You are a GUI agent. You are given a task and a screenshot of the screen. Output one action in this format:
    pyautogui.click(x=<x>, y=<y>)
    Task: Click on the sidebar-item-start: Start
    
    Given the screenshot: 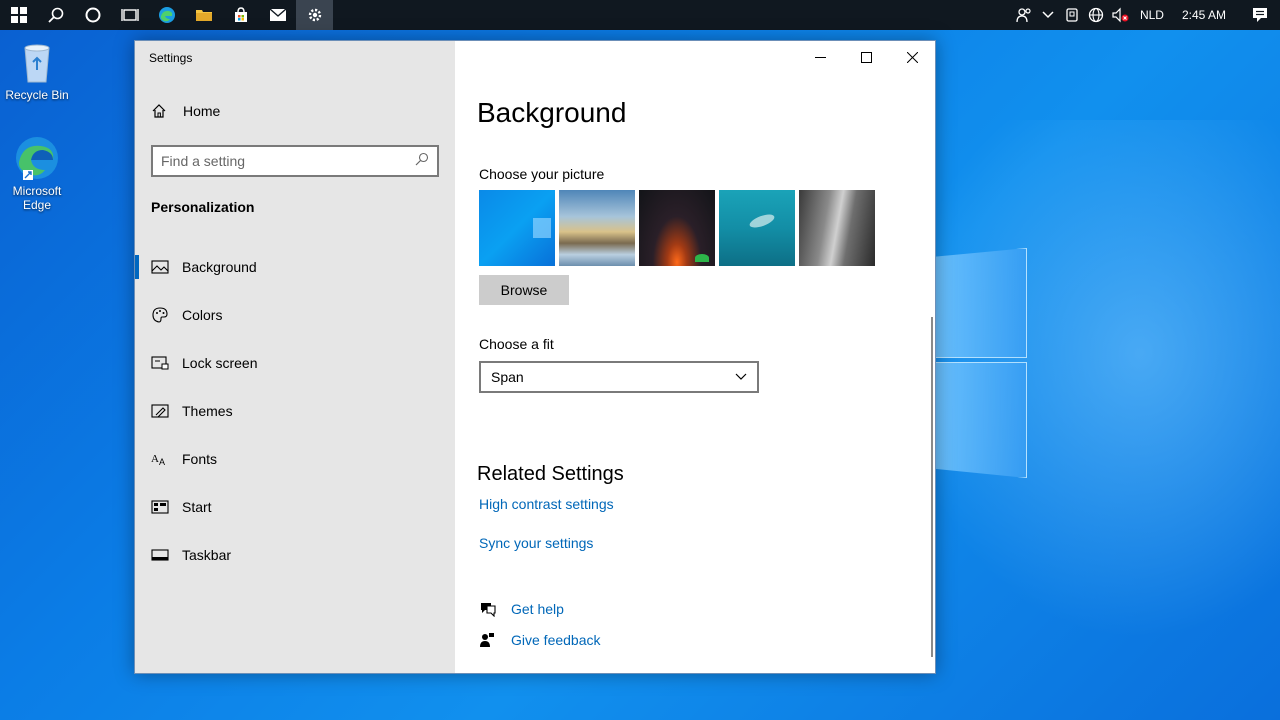 What is the action you would take?
    pyautogui.click(x=295, y=507)
    